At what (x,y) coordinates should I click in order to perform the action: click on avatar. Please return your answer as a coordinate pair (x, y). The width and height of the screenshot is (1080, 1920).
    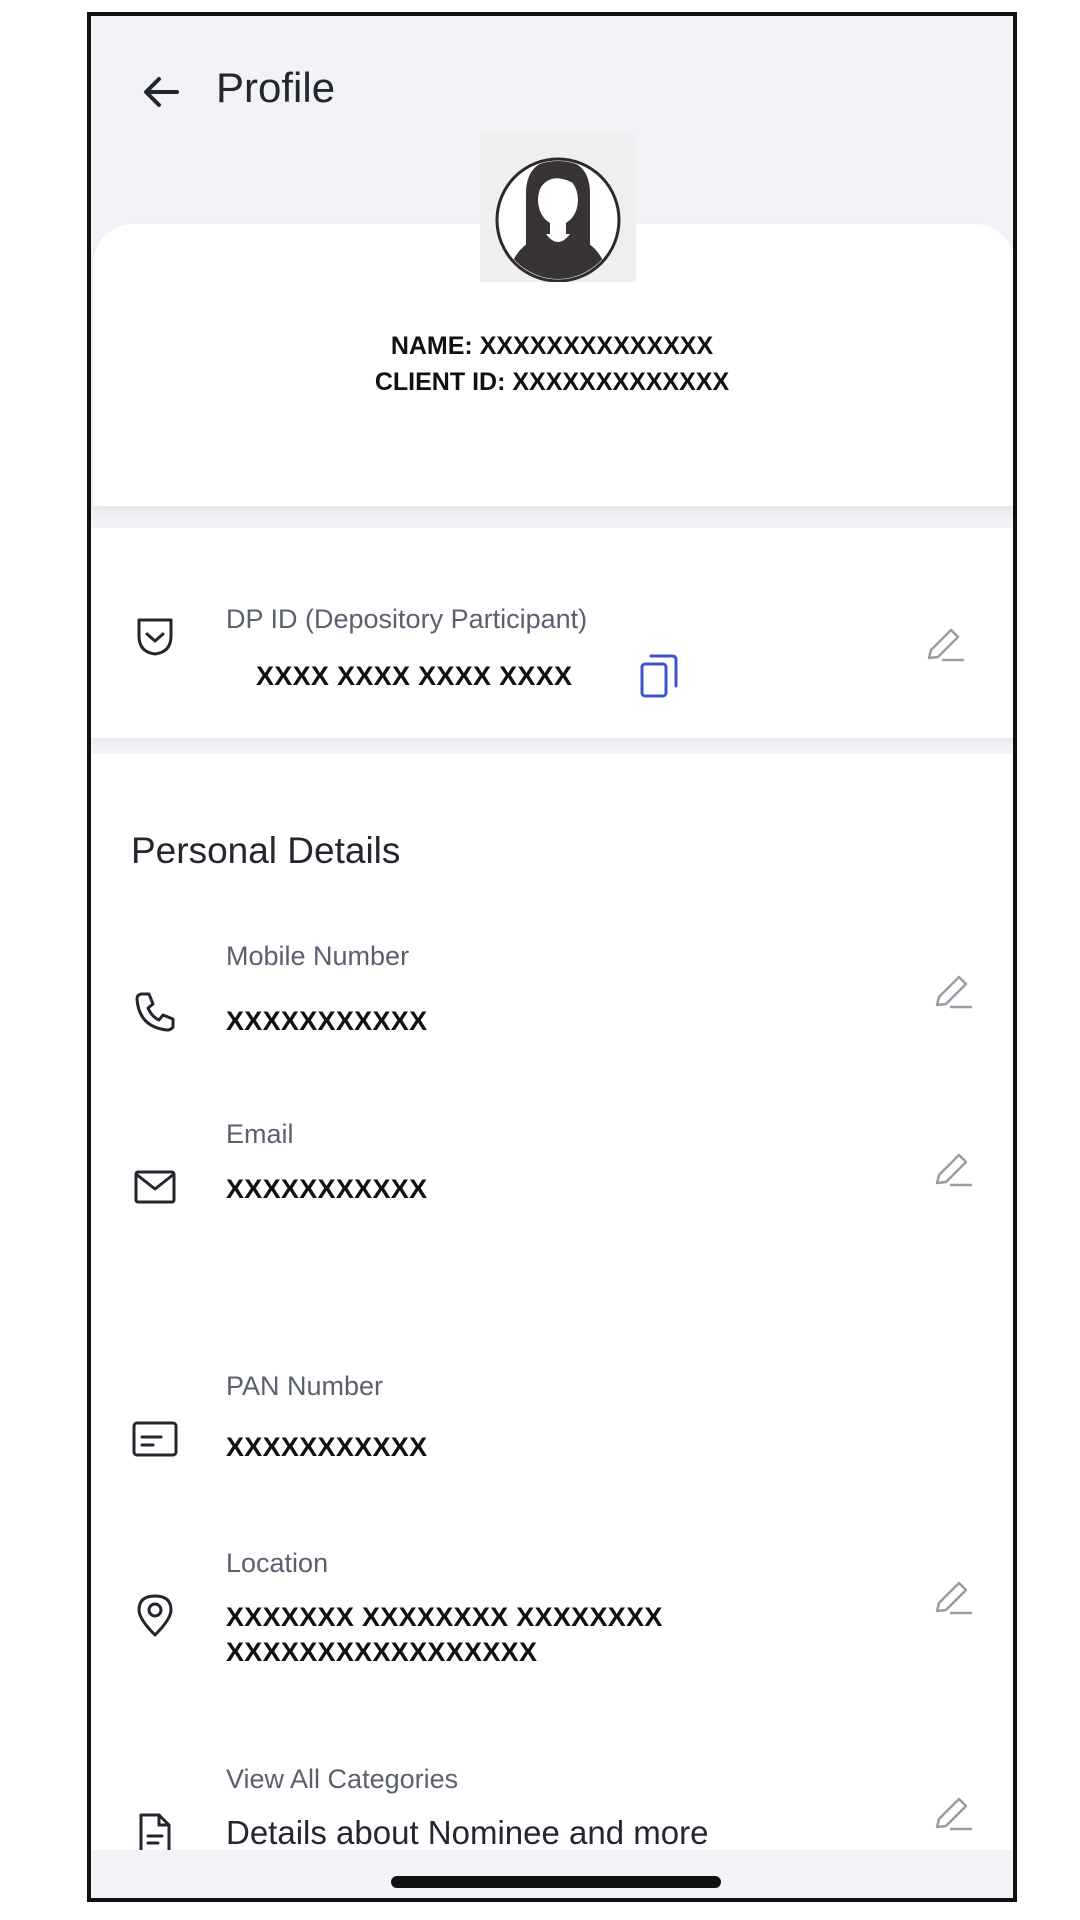
    Looking at the image, I should click on (558, 208).